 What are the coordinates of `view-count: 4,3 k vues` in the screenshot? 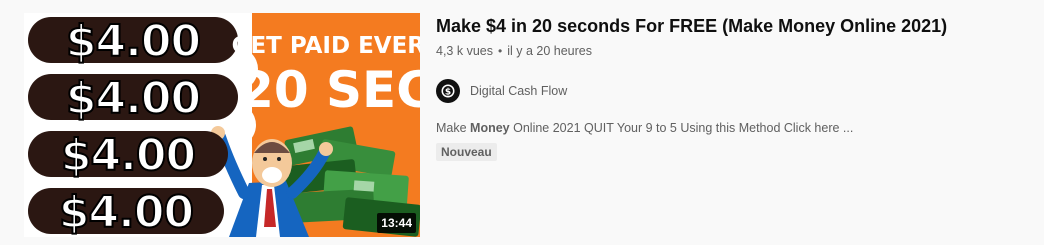 It's located at (464, 51).